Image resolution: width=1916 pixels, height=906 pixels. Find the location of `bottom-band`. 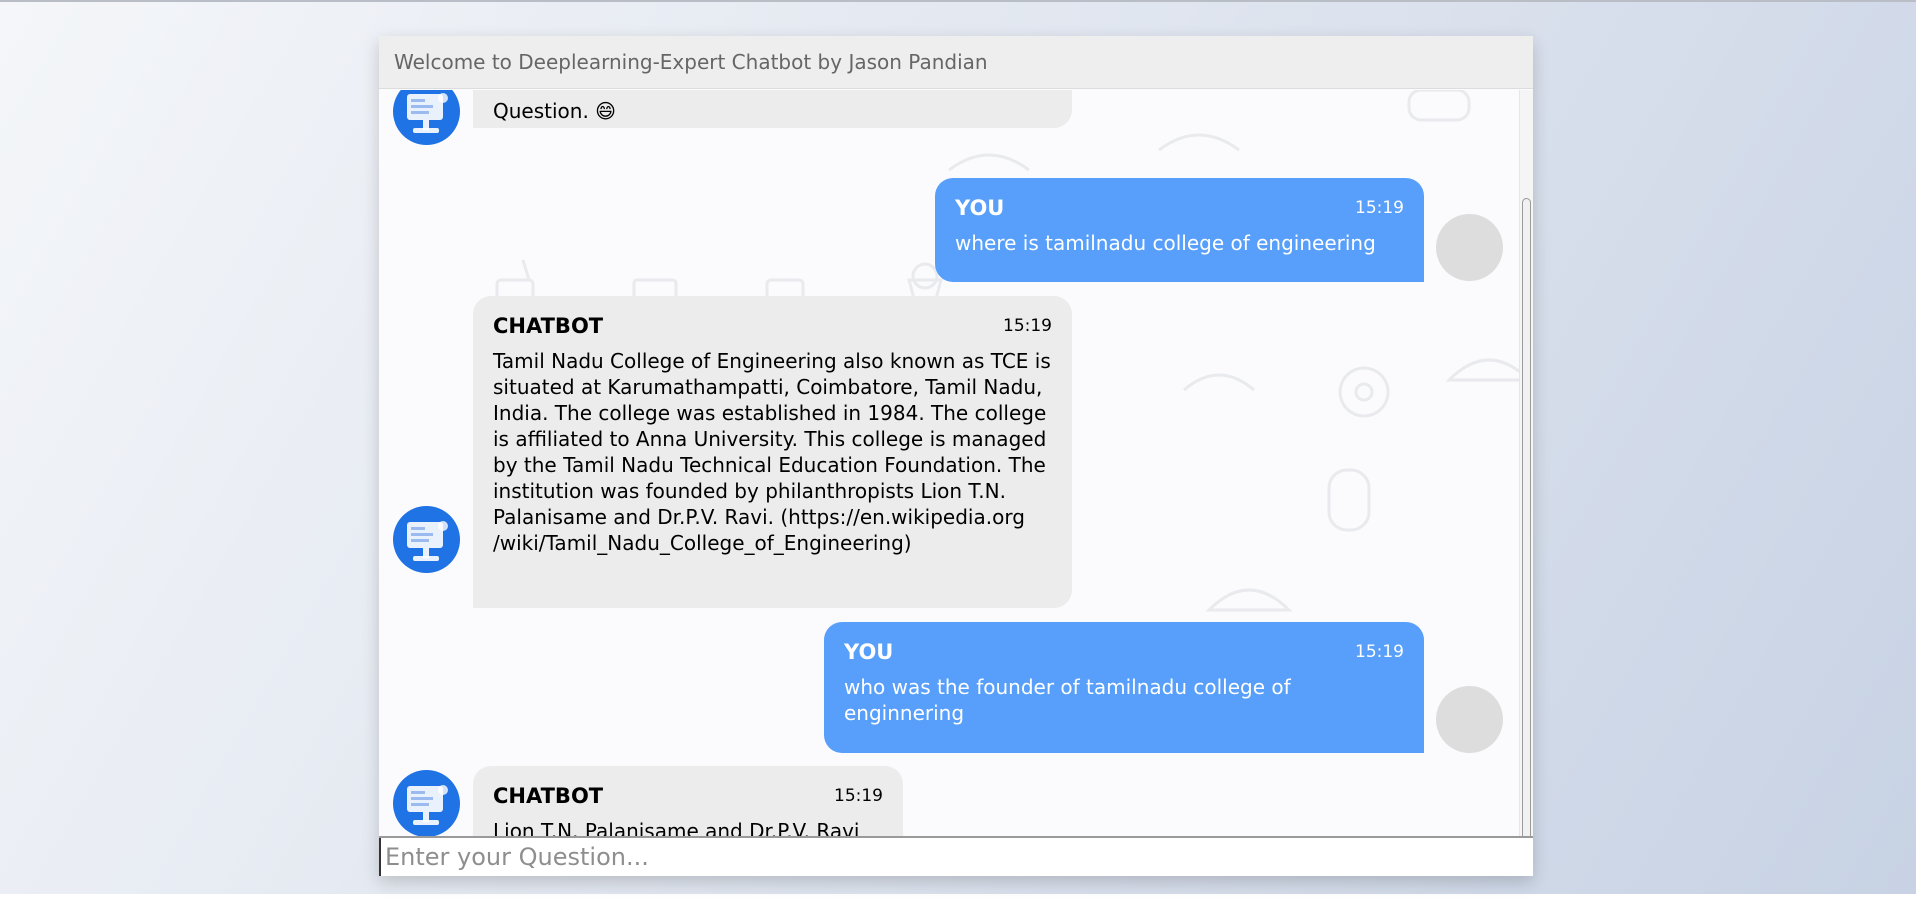

bottom-band is located at coordinates (958, 900).